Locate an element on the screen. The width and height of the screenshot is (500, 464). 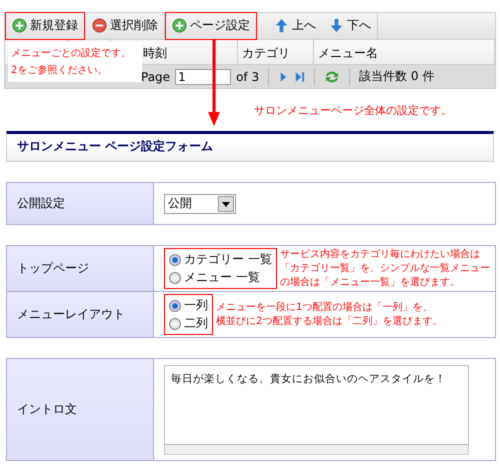
annotation-text: の場合は「メニュー一覧」を選びます。 is located at coordinates (370, 283).